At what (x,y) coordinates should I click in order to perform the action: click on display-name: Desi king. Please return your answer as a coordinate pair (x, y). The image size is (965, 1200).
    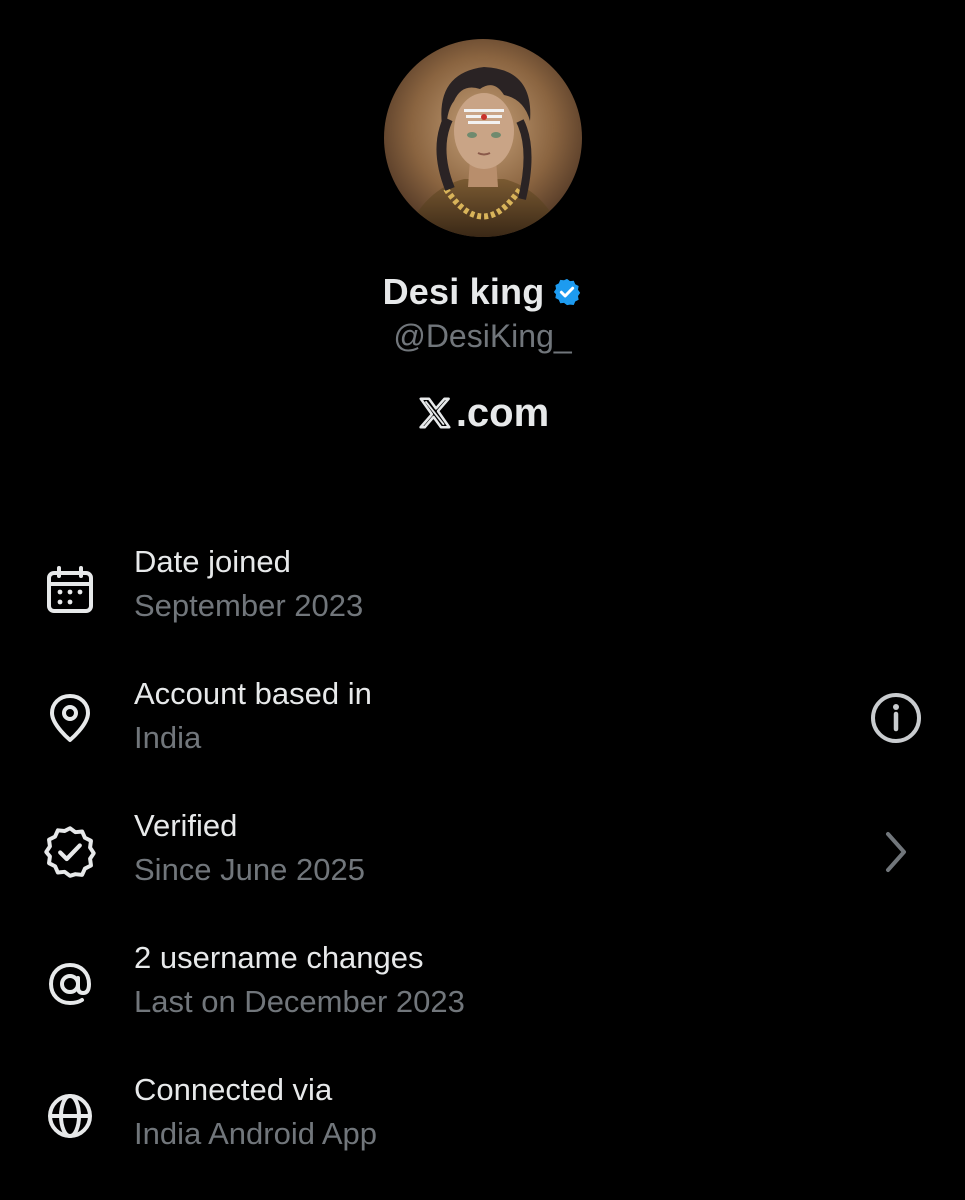
    Looking at the image, I should click on (463, 291).